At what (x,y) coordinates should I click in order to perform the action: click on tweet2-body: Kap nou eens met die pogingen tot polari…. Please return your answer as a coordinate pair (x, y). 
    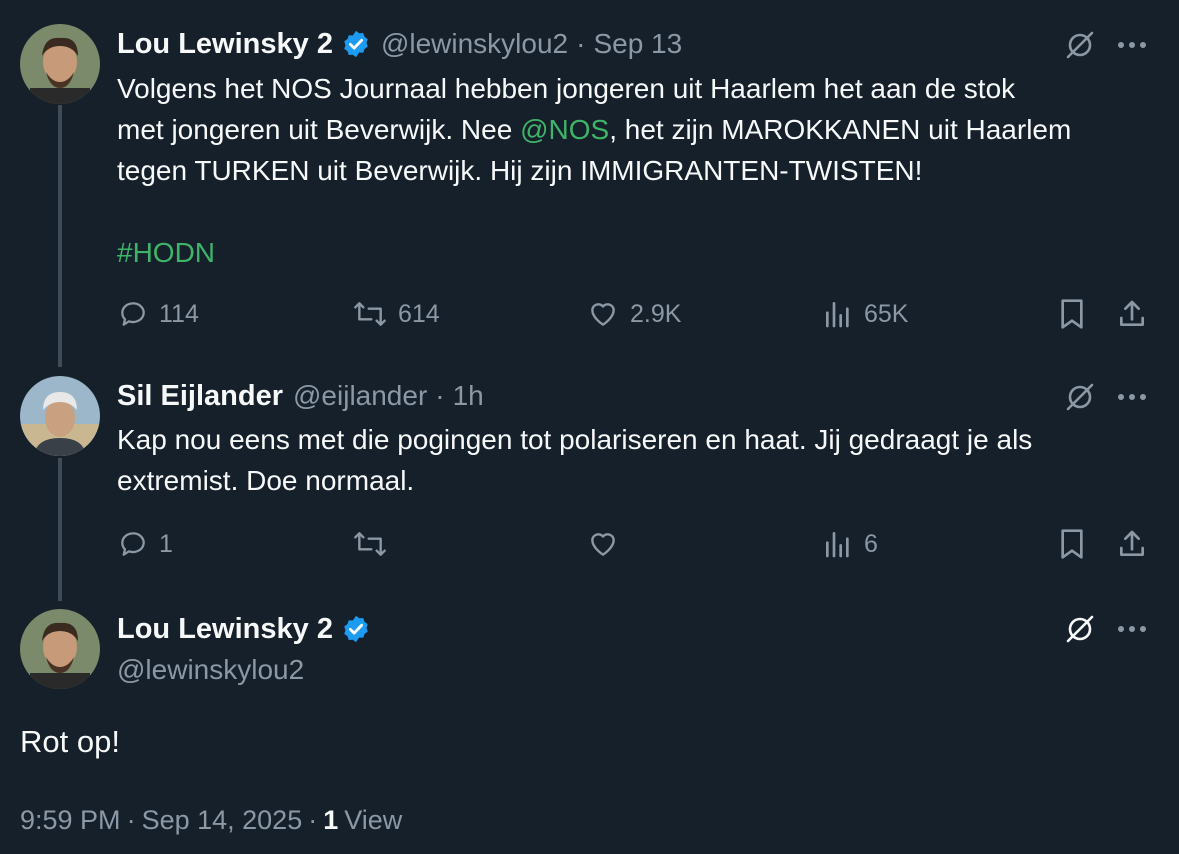
    Looking at the image, I should click on (642, 460).